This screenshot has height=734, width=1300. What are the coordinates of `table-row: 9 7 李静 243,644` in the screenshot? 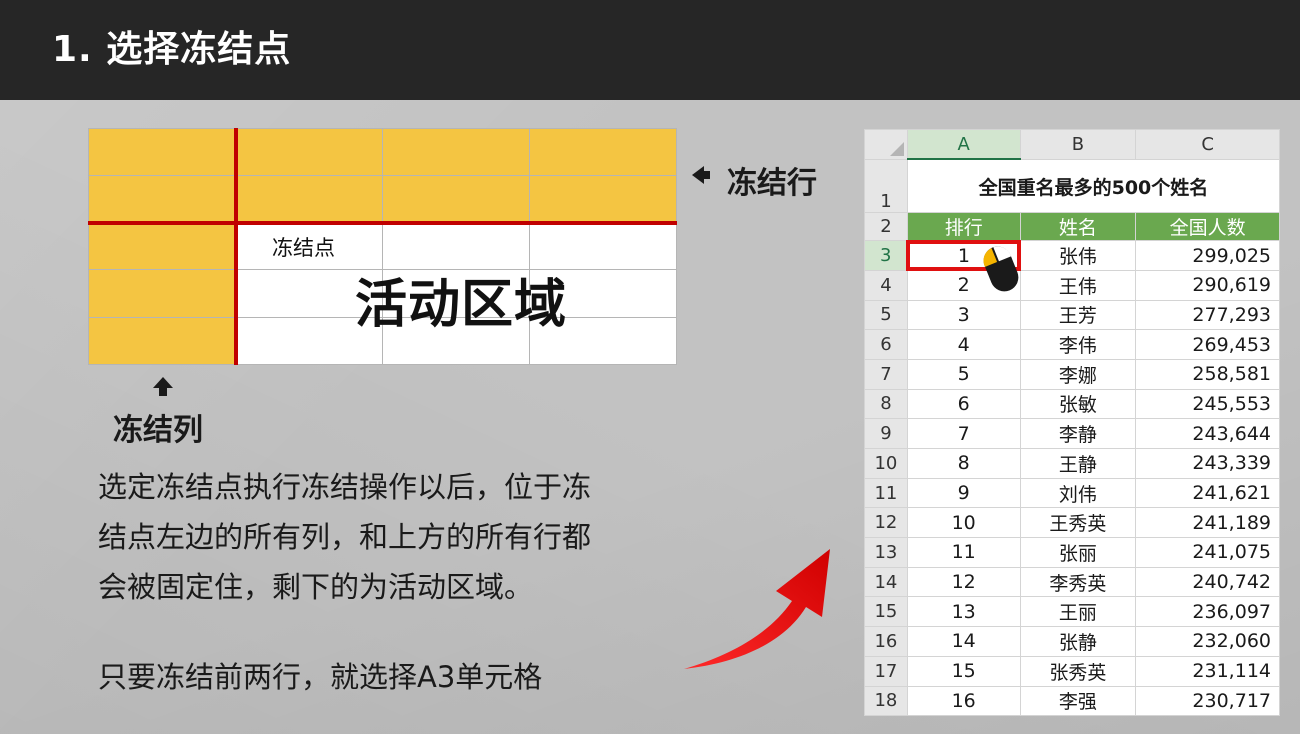 It's located at (1072, 433).